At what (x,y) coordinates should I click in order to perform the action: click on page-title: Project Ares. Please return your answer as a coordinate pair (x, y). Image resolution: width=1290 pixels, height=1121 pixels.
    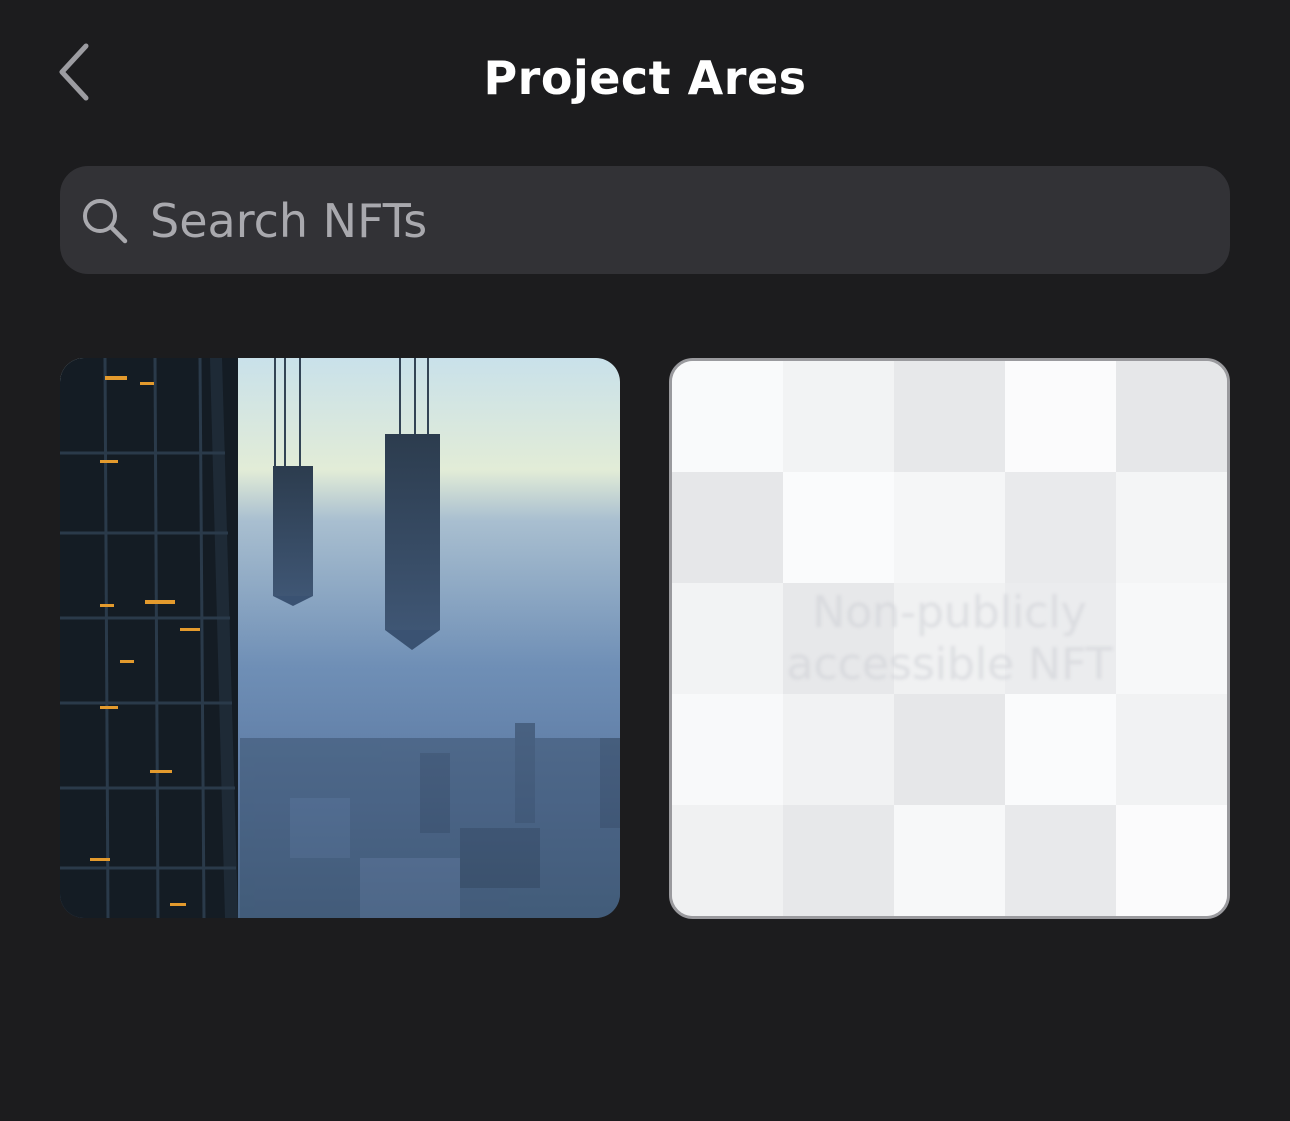
    Looking at the image, I should click on (645, 78).